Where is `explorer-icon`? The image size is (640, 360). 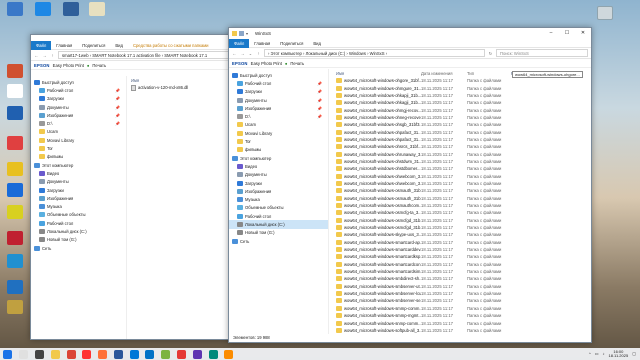 explorer-icon is located at coordinates (55, 354).